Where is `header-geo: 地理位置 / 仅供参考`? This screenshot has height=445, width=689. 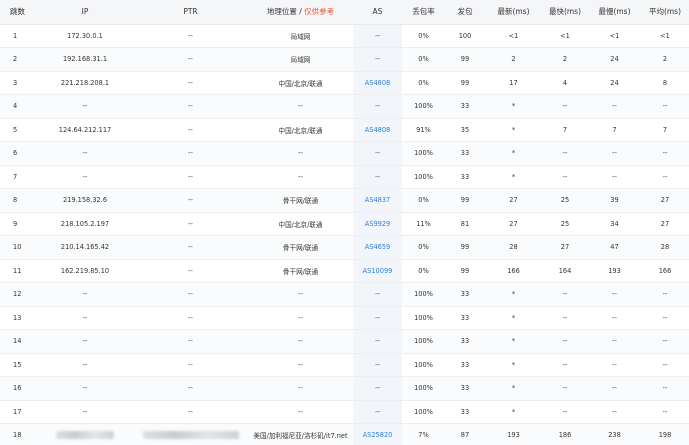
header-geo: 地理位置 / 仅供参考 is located at coordinates (300, 12).